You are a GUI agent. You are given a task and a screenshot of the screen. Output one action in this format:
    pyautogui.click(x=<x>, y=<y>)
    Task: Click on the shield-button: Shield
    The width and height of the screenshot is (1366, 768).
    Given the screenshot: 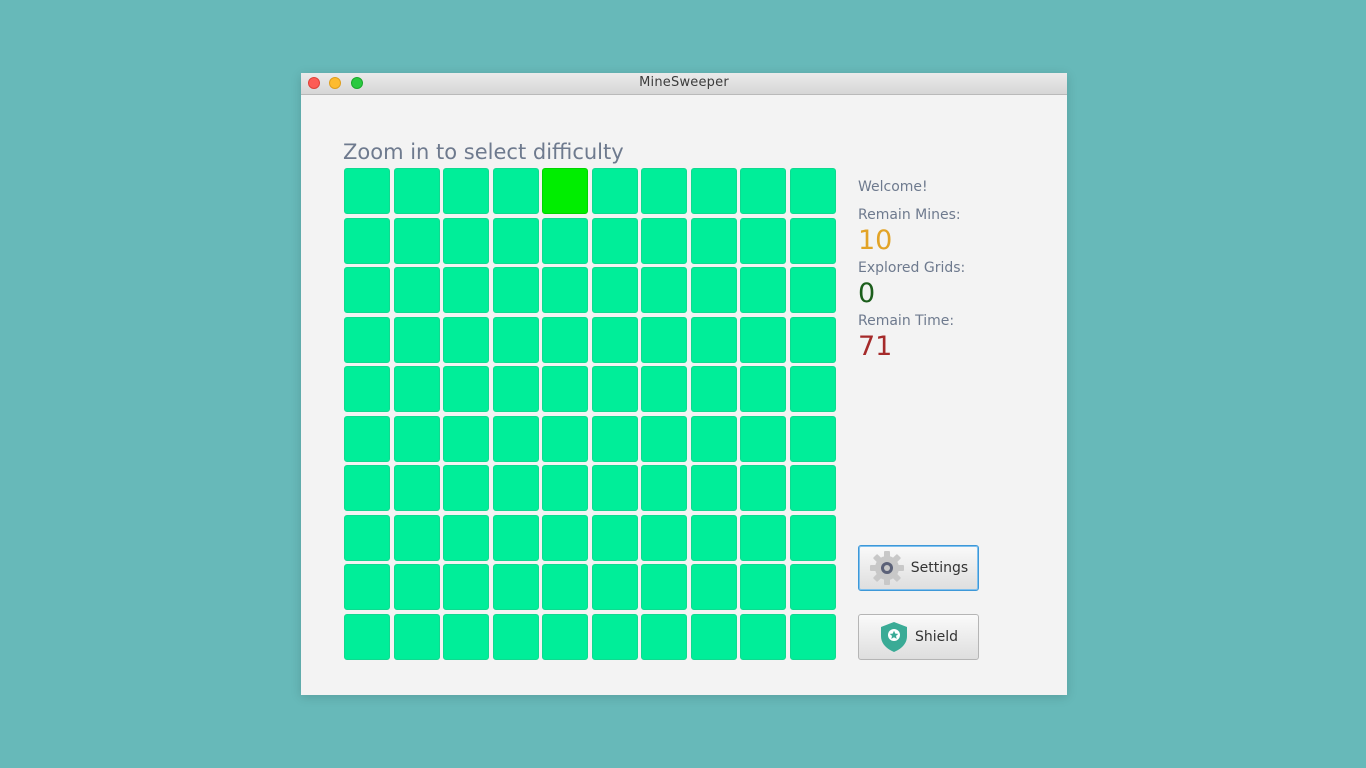 What is the action you would take?
    pyautogui.click(x=918, y=637)
    